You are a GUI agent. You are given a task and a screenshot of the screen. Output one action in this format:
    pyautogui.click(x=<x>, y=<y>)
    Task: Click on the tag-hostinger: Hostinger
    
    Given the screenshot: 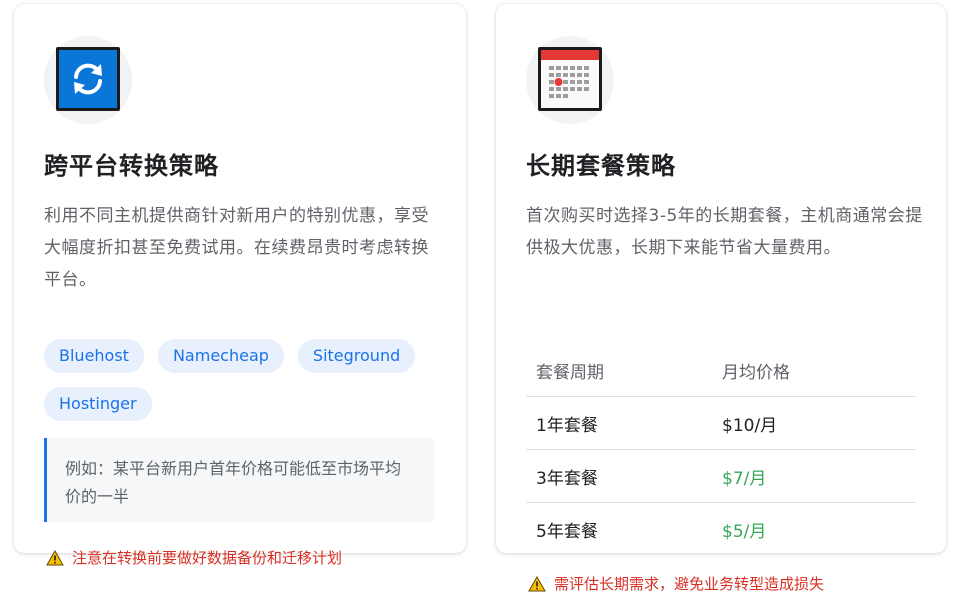 What is the action you would take?
    pyautogui.click(x=98, y=404)
    